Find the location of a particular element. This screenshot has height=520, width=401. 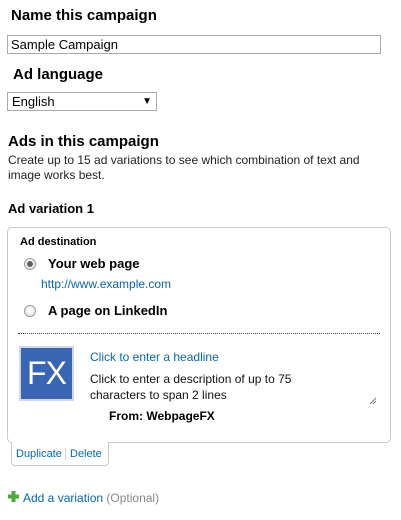

resize-handle-icon is located at coordinates (373, 401).